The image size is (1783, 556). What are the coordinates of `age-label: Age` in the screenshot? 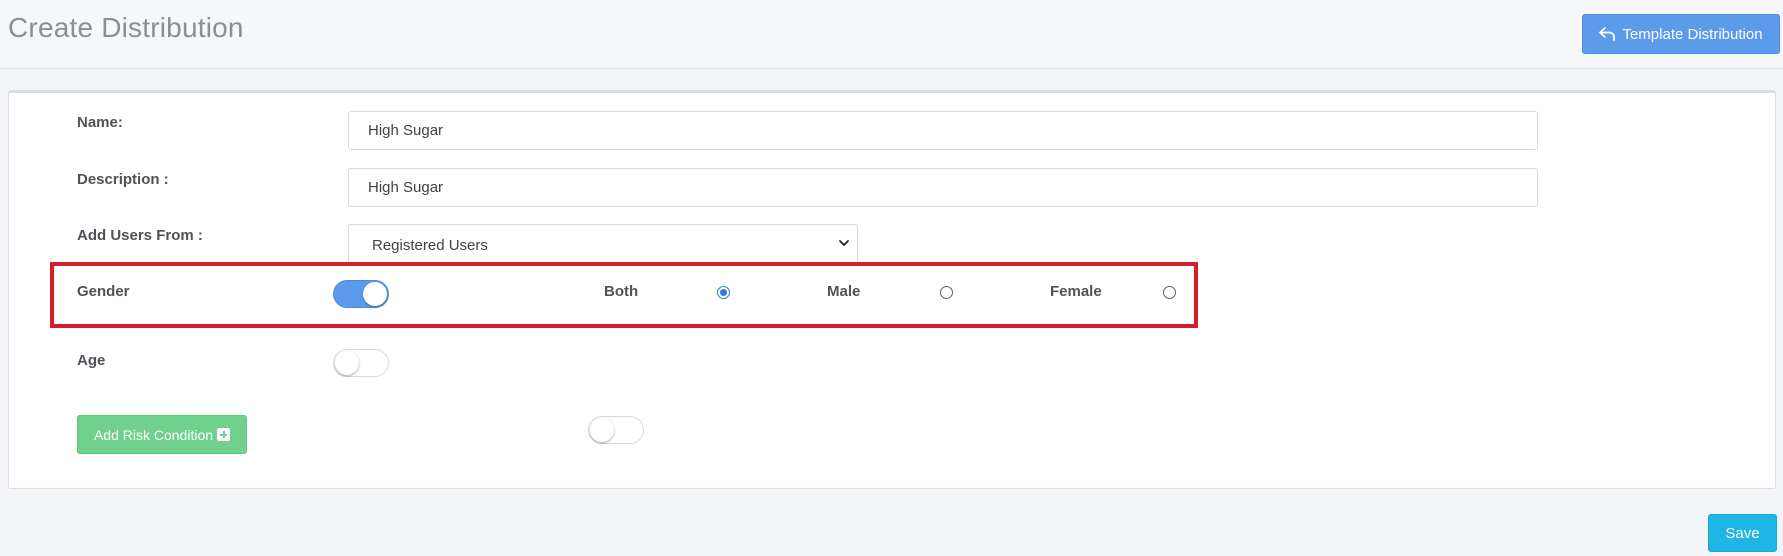 It's located at (91, 360).